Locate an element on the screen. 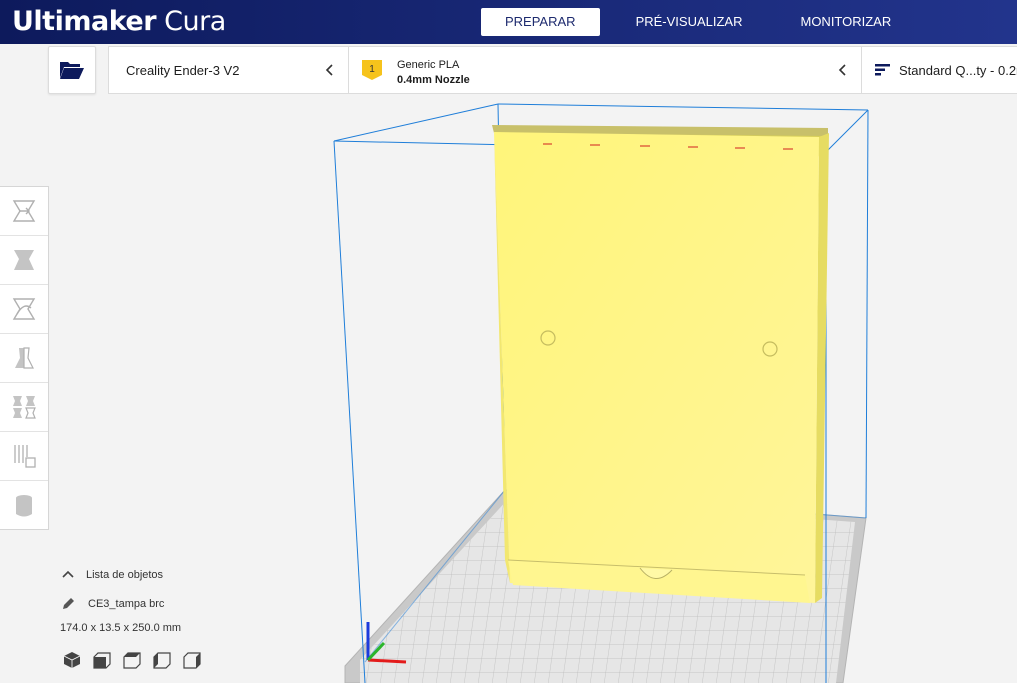 The width and height of the screenshot is (1017, 683). camera-view-buttons is located at coordinates (137, 660).